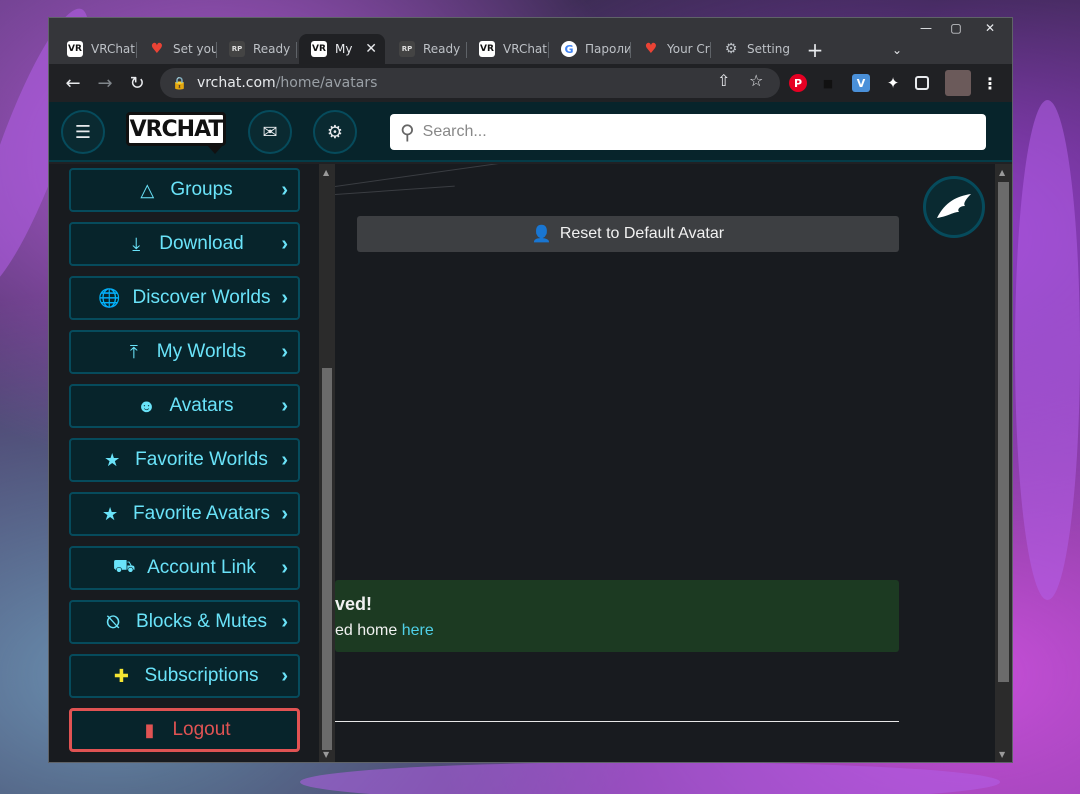 Image resolution: width=1080 pixels, height=794 pixels. What do you see at coordinates (922, 83) in the screenshot?
I see `side-panel-icon` at bounding box center [922, 83].